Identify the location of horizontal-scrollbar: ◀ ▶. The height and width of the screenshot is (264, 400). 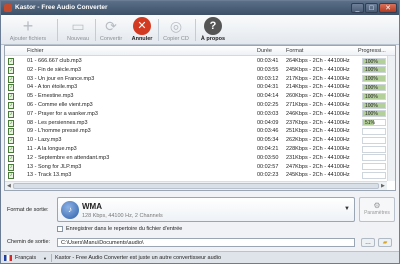
(196, 185).